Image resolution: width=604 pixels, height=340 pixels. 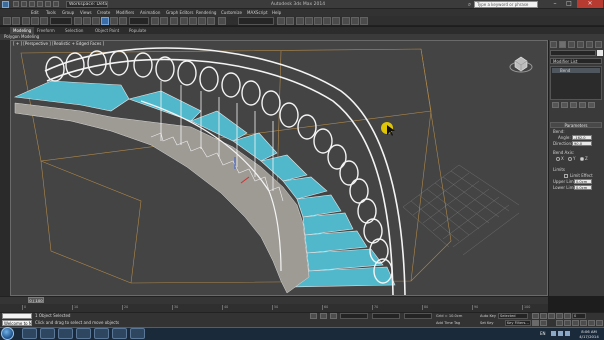 What do you see at coordinates (44, 21) in the screenshot?
I see `bind-space-warp-icon` at bounding box center [44, 21].